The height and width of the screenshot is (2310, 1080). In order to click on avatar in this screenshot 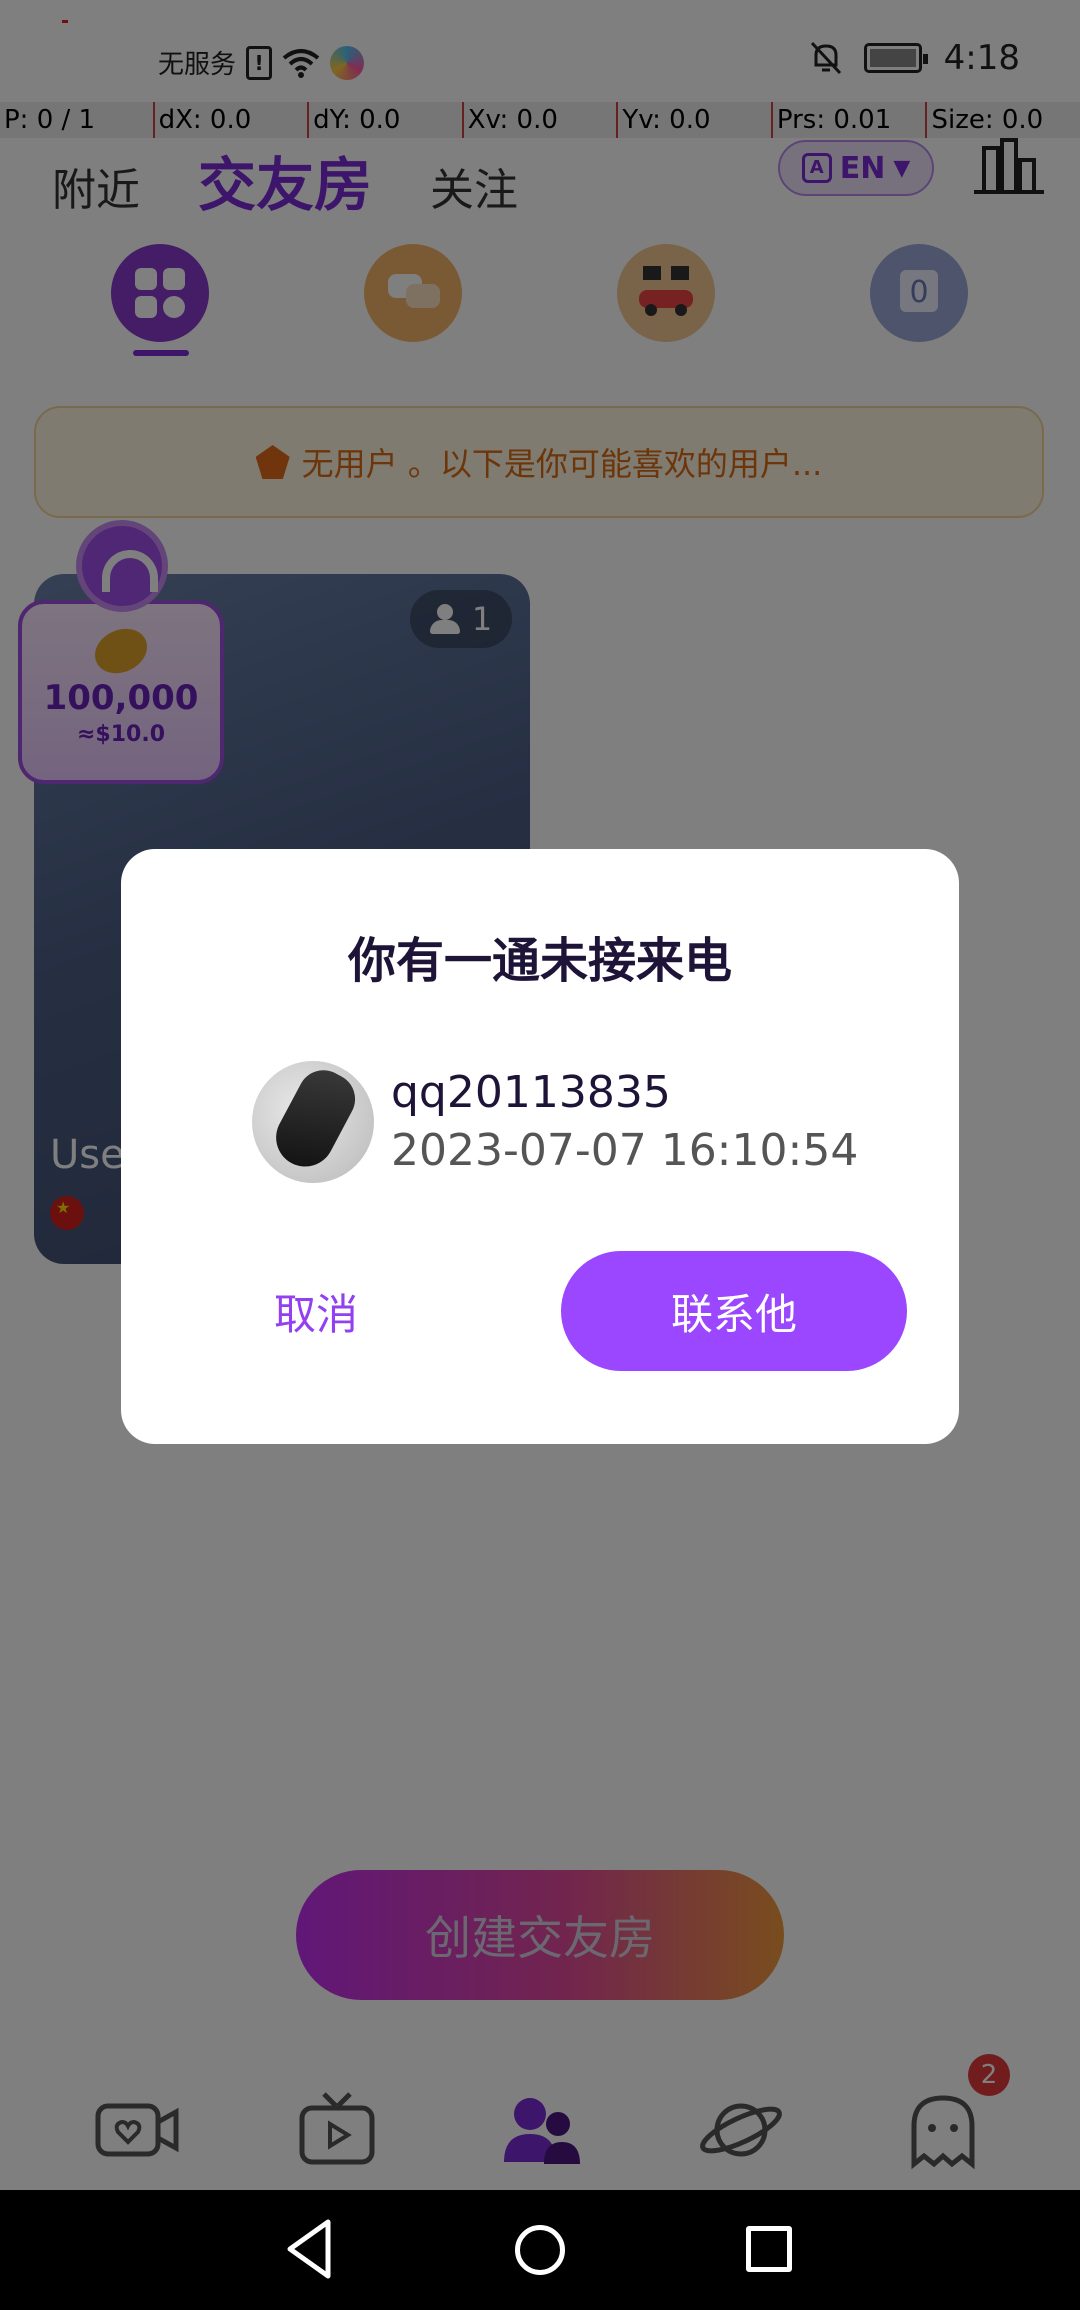, I will do `click(313, 1122)`.